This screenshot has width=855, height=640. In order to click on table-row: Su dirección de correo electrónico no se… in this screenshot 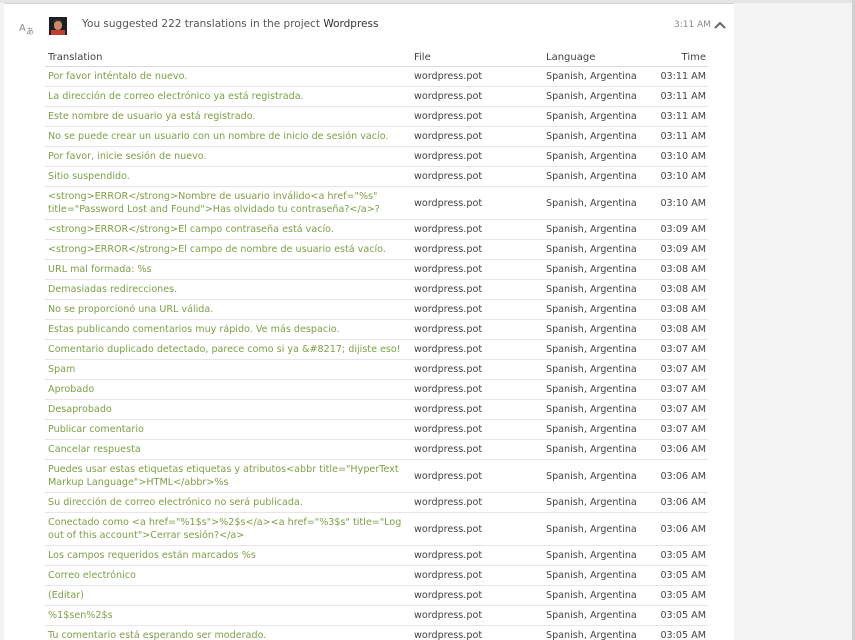, I will do `click(376, 502)`.